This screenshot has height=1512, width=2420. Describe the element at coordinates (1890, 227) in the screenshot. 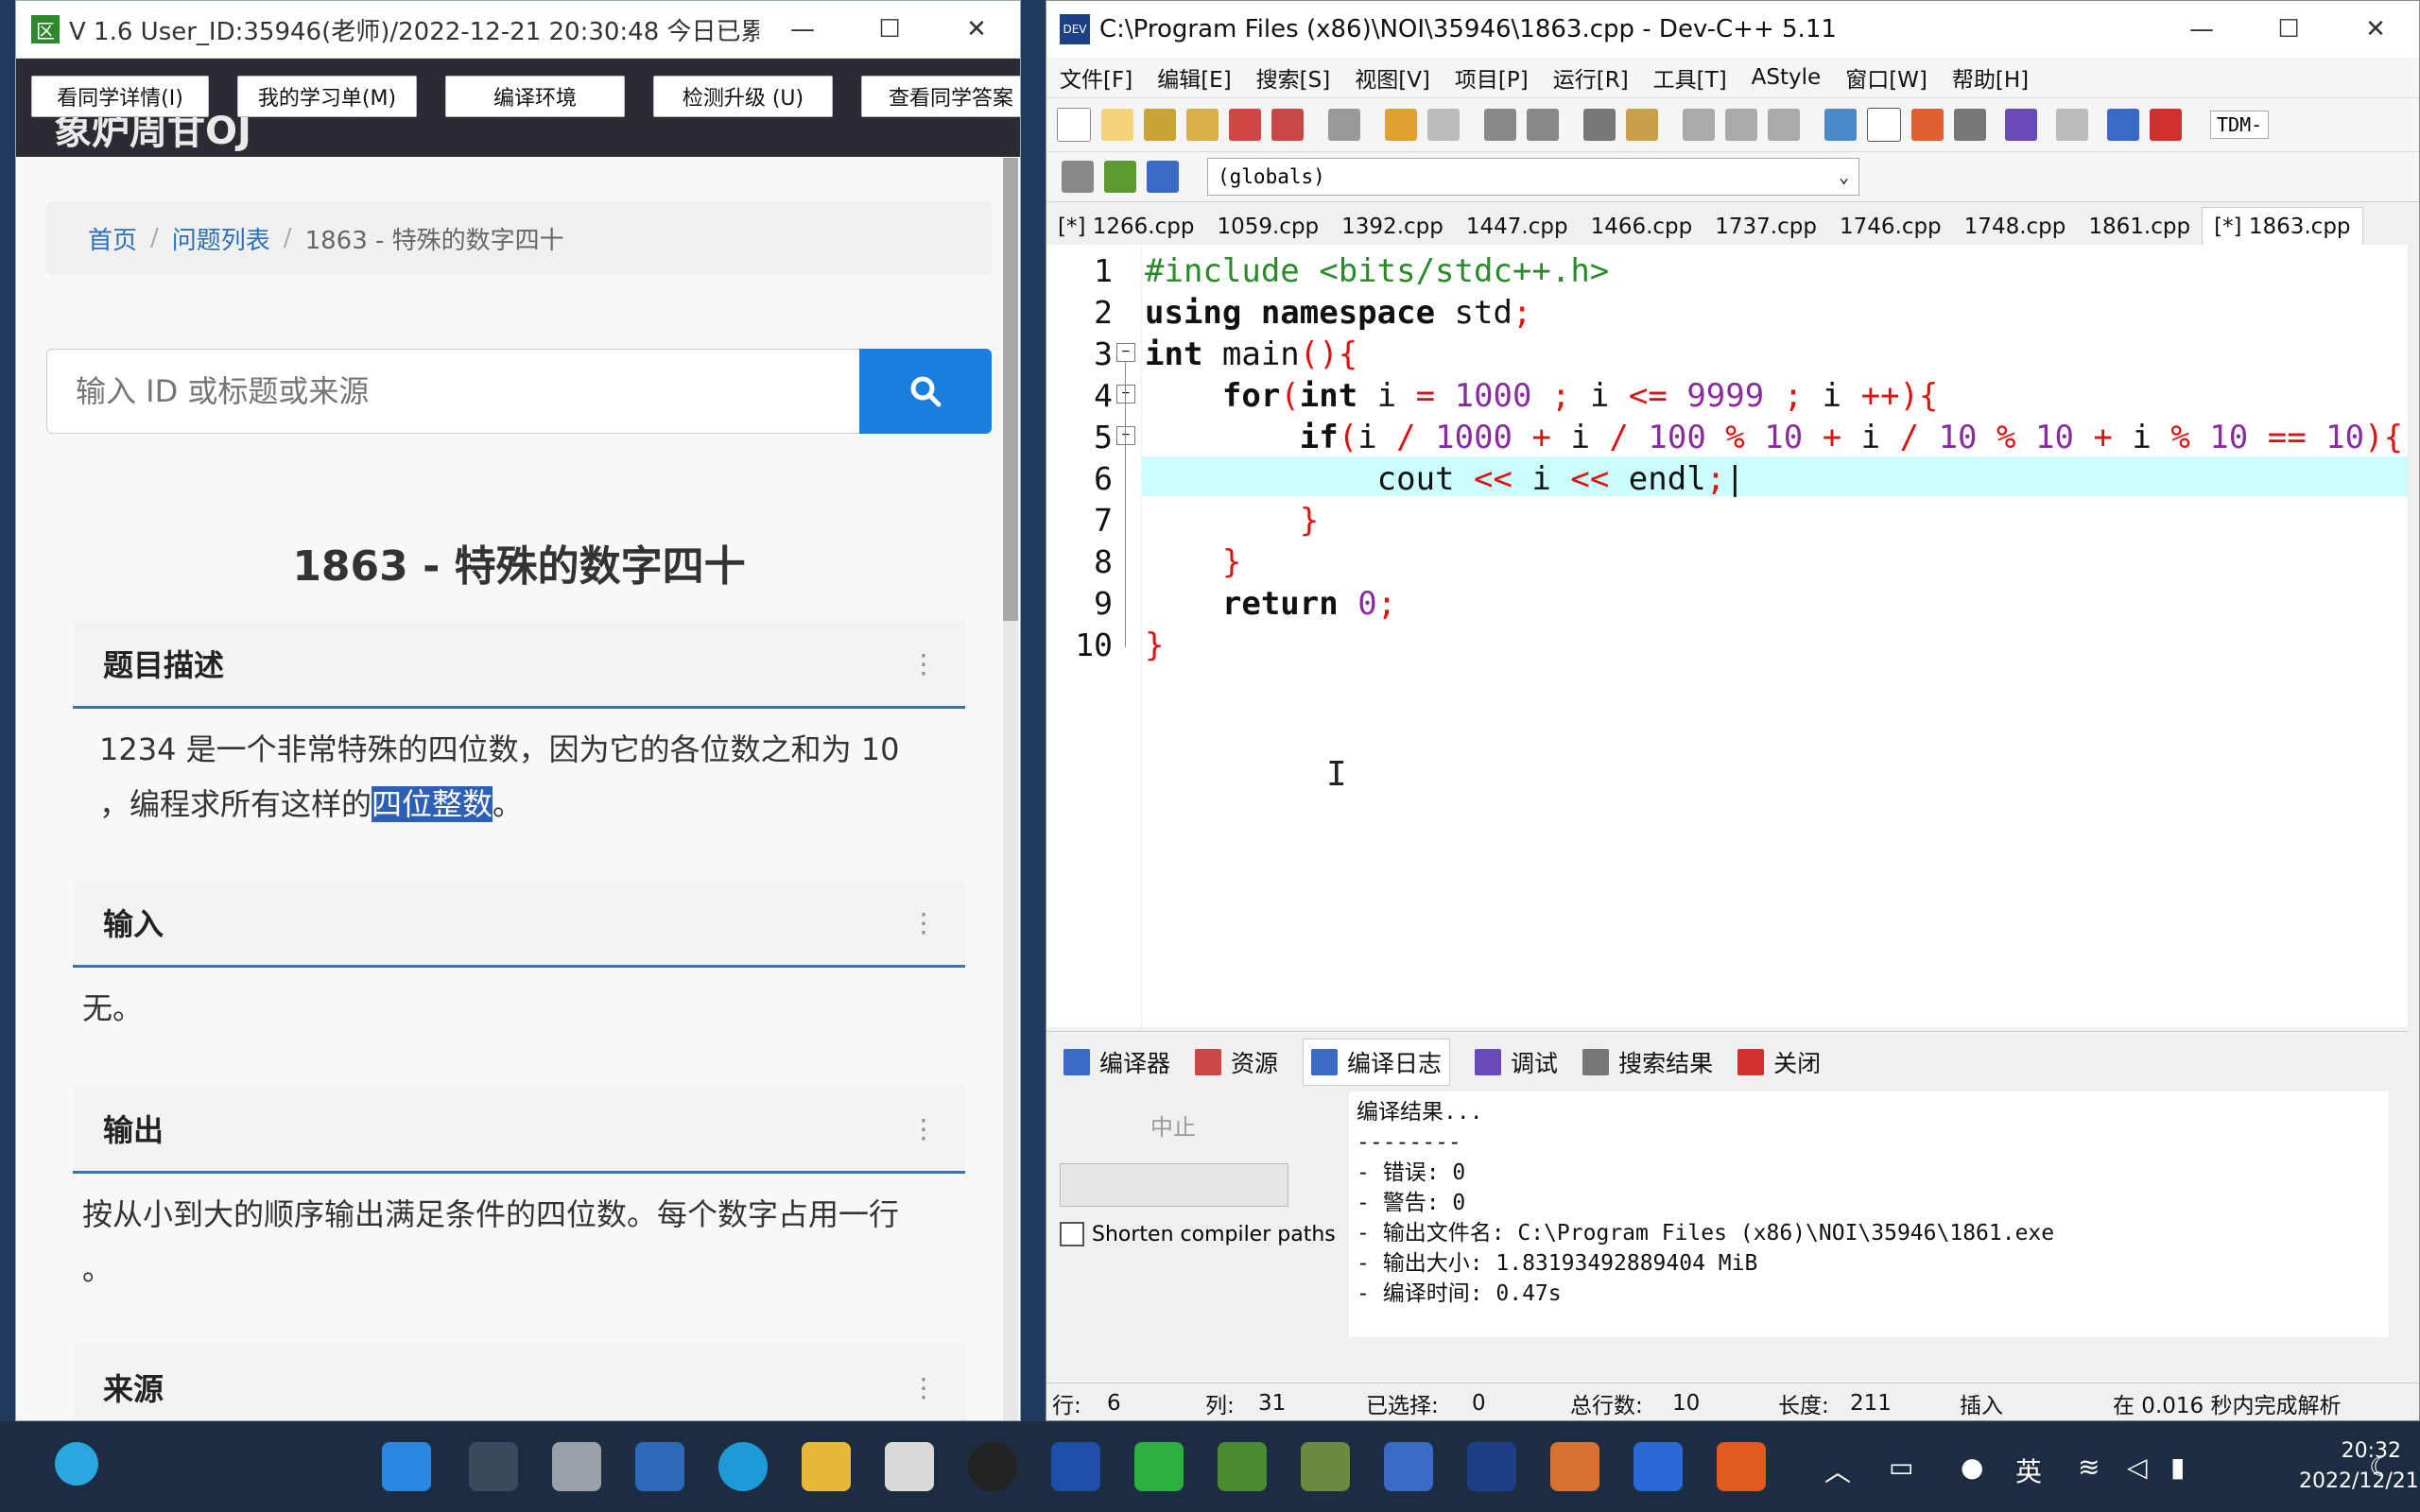

I see `tab-1746: 1746.cpp` at that location.